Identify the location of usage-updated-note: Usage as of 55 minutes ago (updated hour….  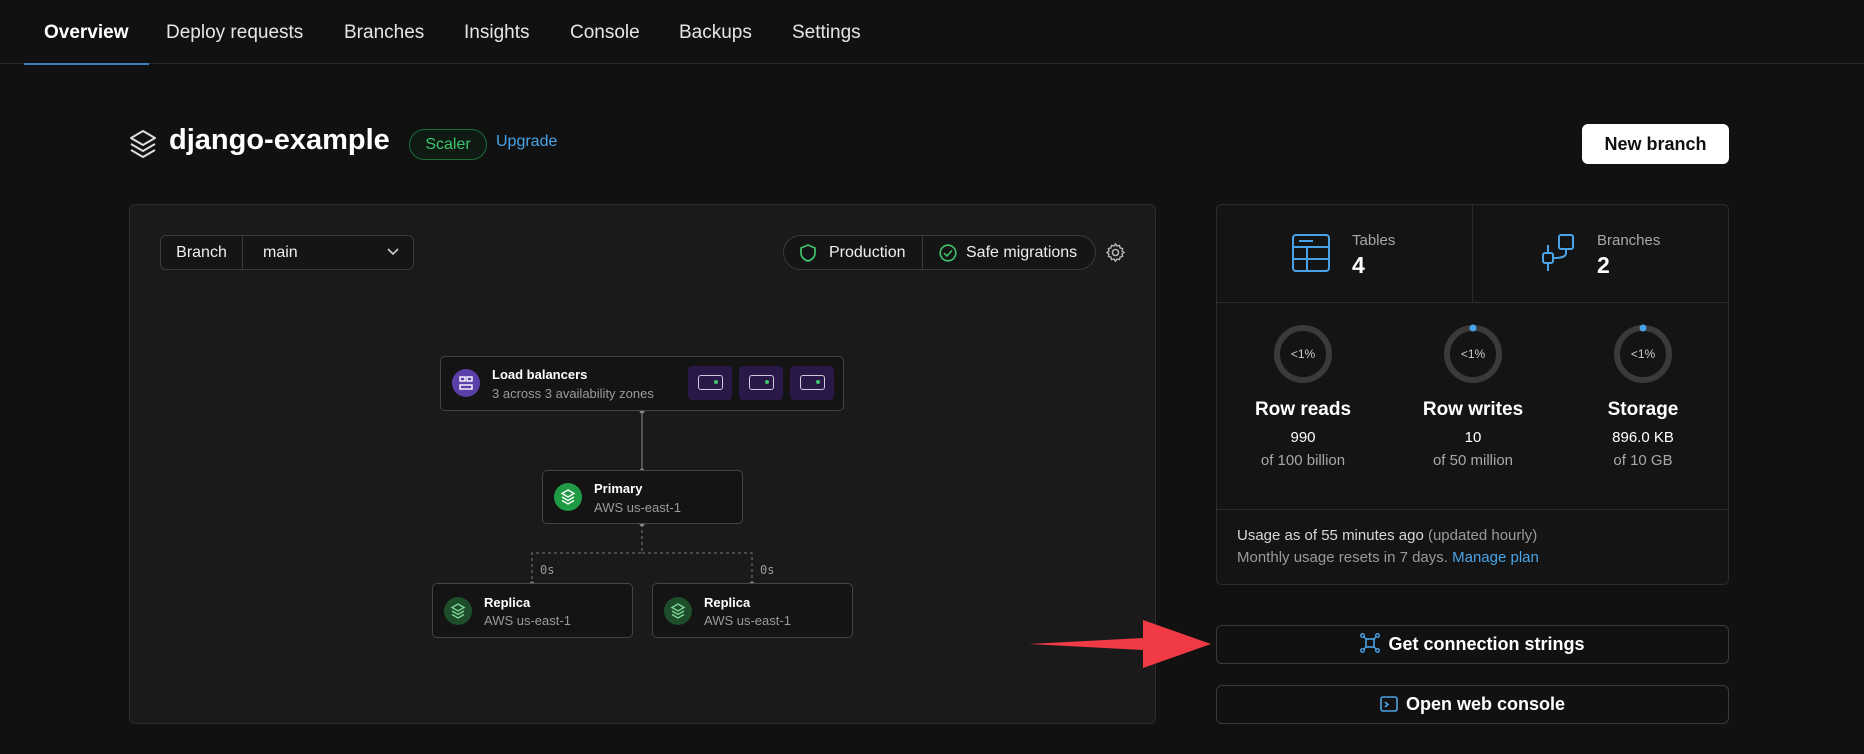
(1387, 535).